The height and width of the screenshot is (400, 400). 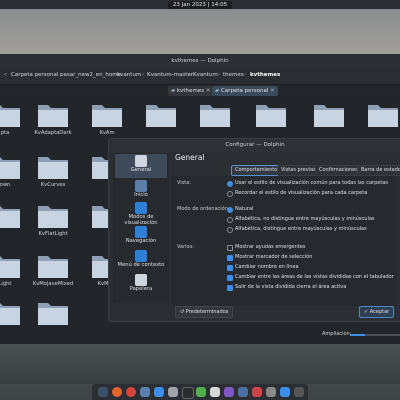 I want to click on folder-item: KvMojaveMixed, so click(x=53, y=268).